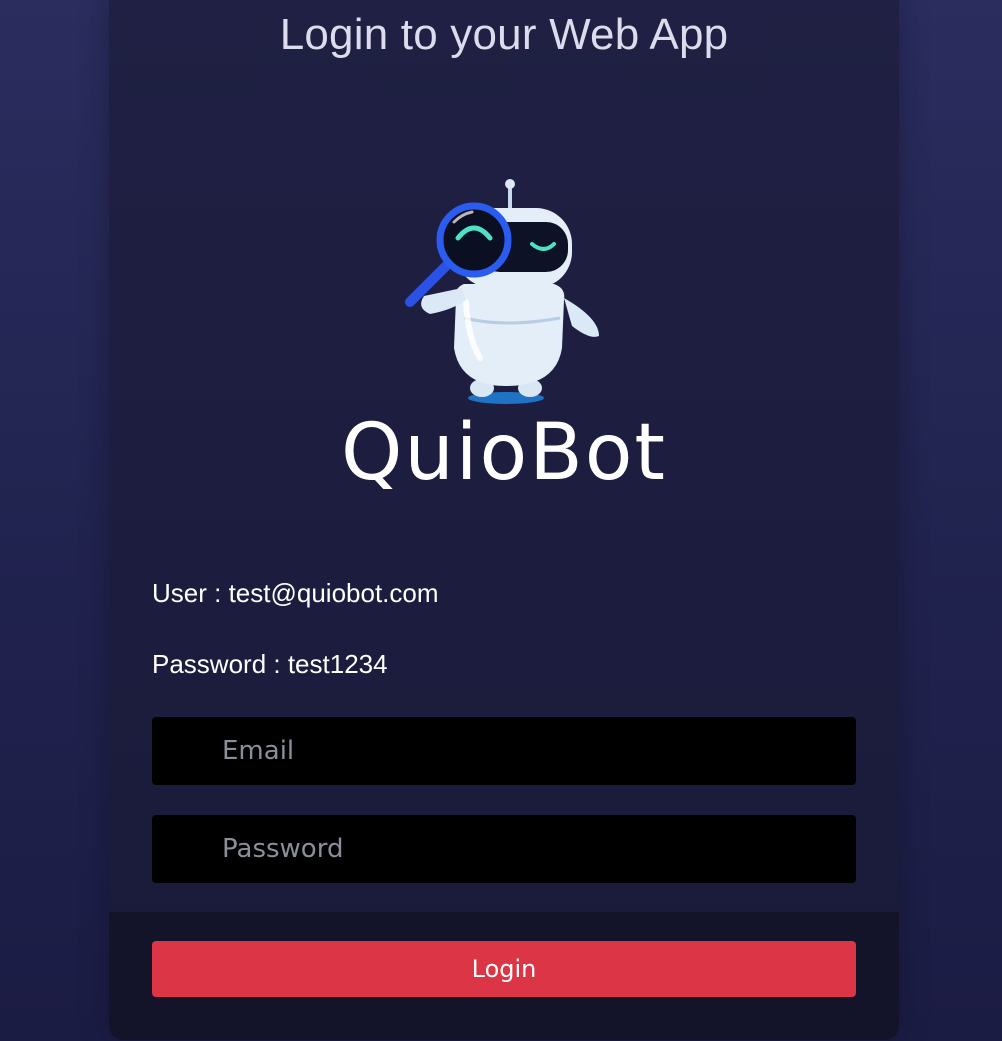 The height and width of the screenshot is (1041, 1002). I want to click on demo-user-credential: User : test@quiobot.com, so click(295, 593).